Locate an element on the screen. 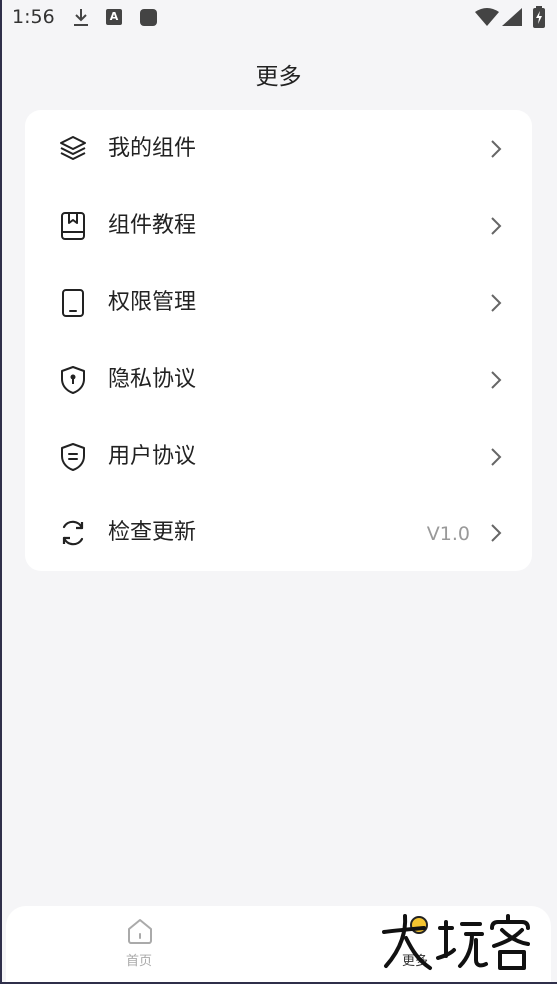 The image size is (557, 984). menu-item-check-update: 检查更新 V1.0 is located at coordinates (278, 532).